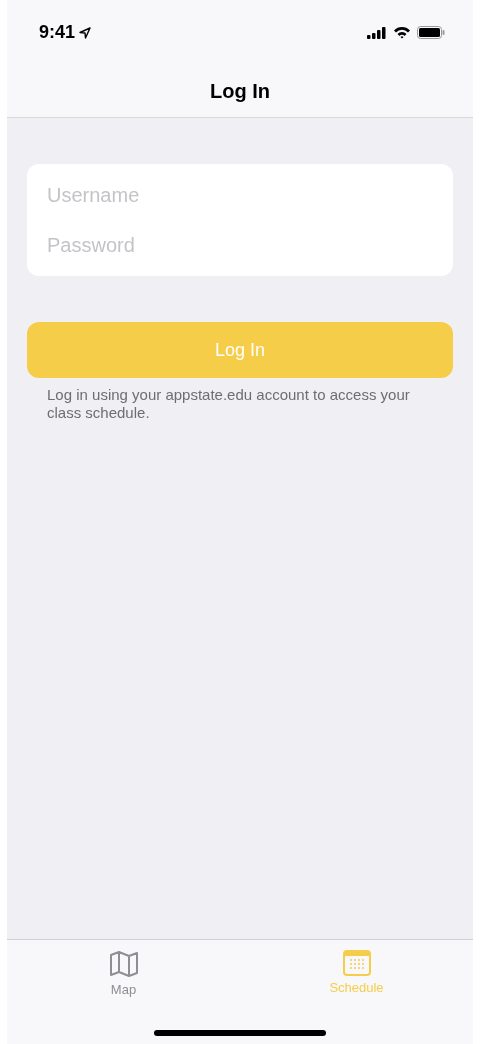 The image size is (480, 1044). I want to click on tab-item: Schedule, so click(356, 973).